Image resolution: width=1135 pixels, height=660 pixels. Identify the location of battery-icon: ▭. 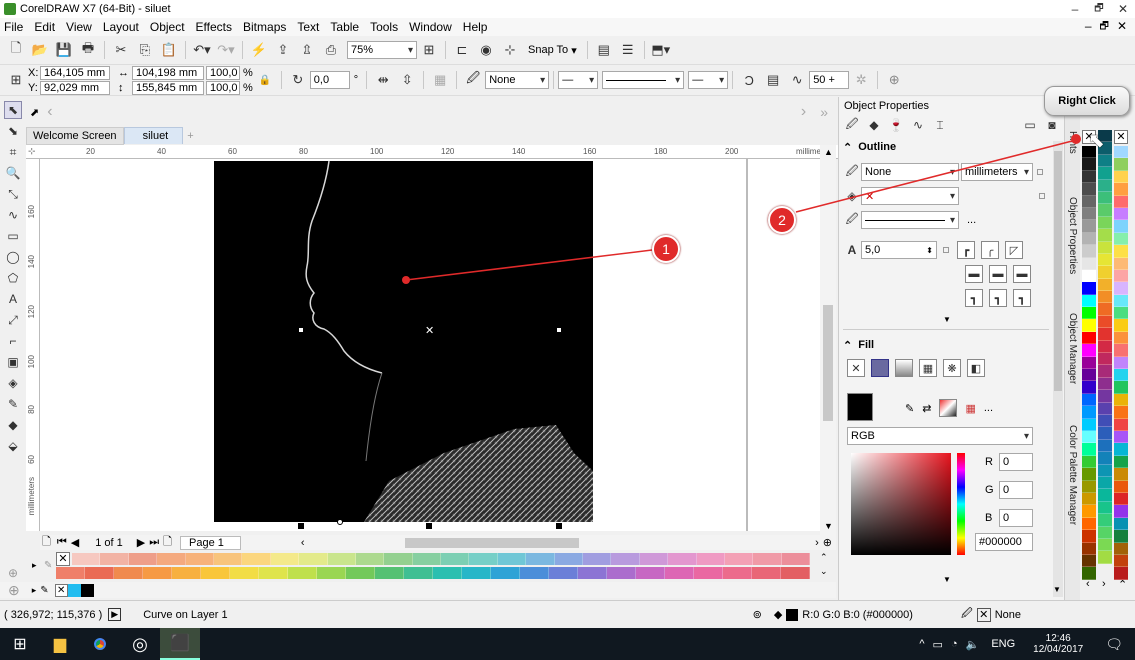
(938, 644).